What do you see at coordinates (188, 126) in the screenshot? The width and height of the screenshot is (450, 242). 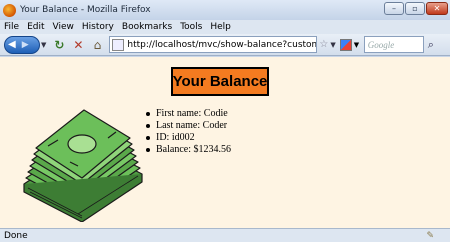 I see `last-name-item: Last name: Coder` at bounding box center [188, 126].